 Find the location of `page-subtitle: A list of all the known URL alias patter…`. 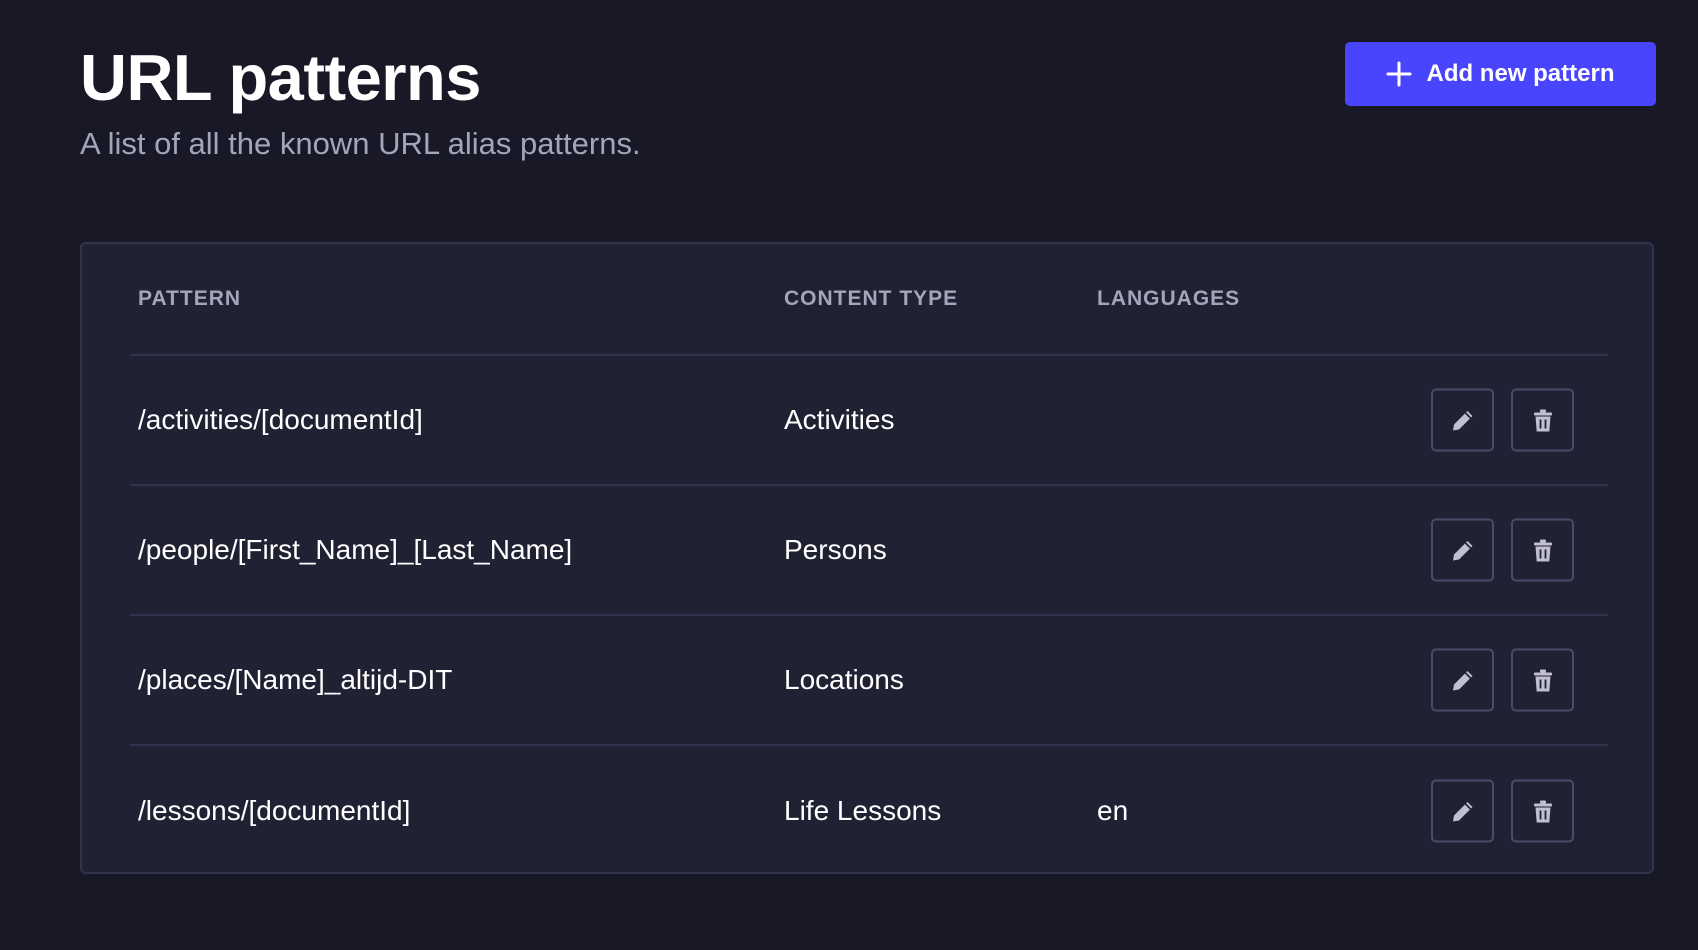

page-subtitle: A list of all the known URL alias patter… is located at coordinates (360, 143).